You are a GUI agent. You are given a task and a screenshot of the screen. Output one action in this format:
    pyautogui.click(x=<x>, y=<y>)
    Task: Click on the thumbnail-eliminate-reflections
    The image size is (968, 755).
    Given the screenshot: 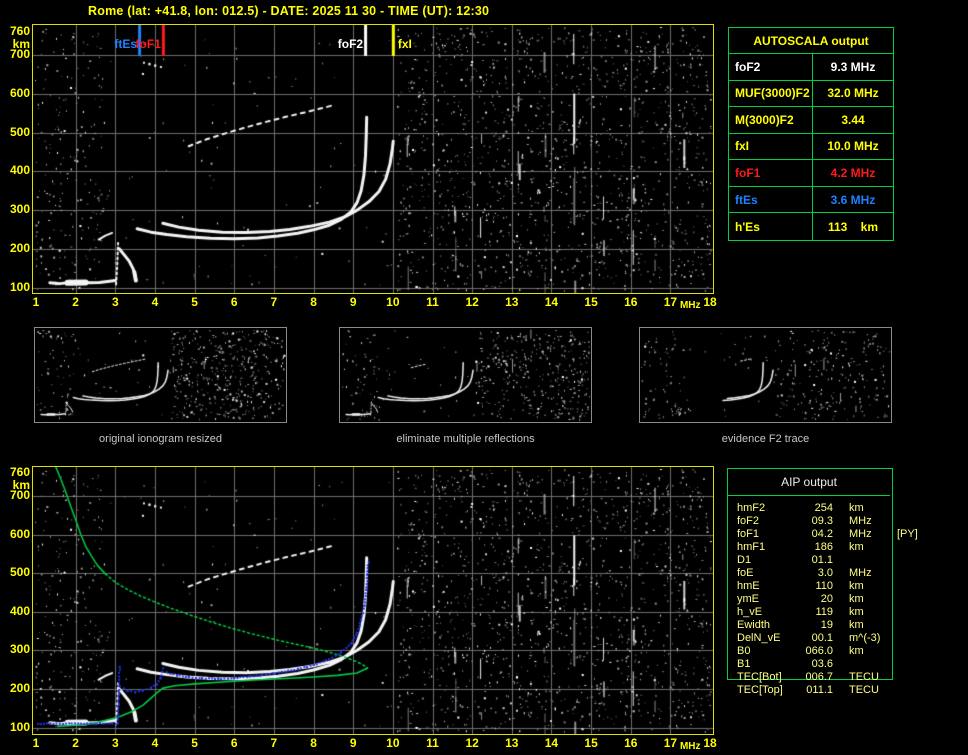 What is the action you would take?
    pyautogui.click(x=465, y=375)
    